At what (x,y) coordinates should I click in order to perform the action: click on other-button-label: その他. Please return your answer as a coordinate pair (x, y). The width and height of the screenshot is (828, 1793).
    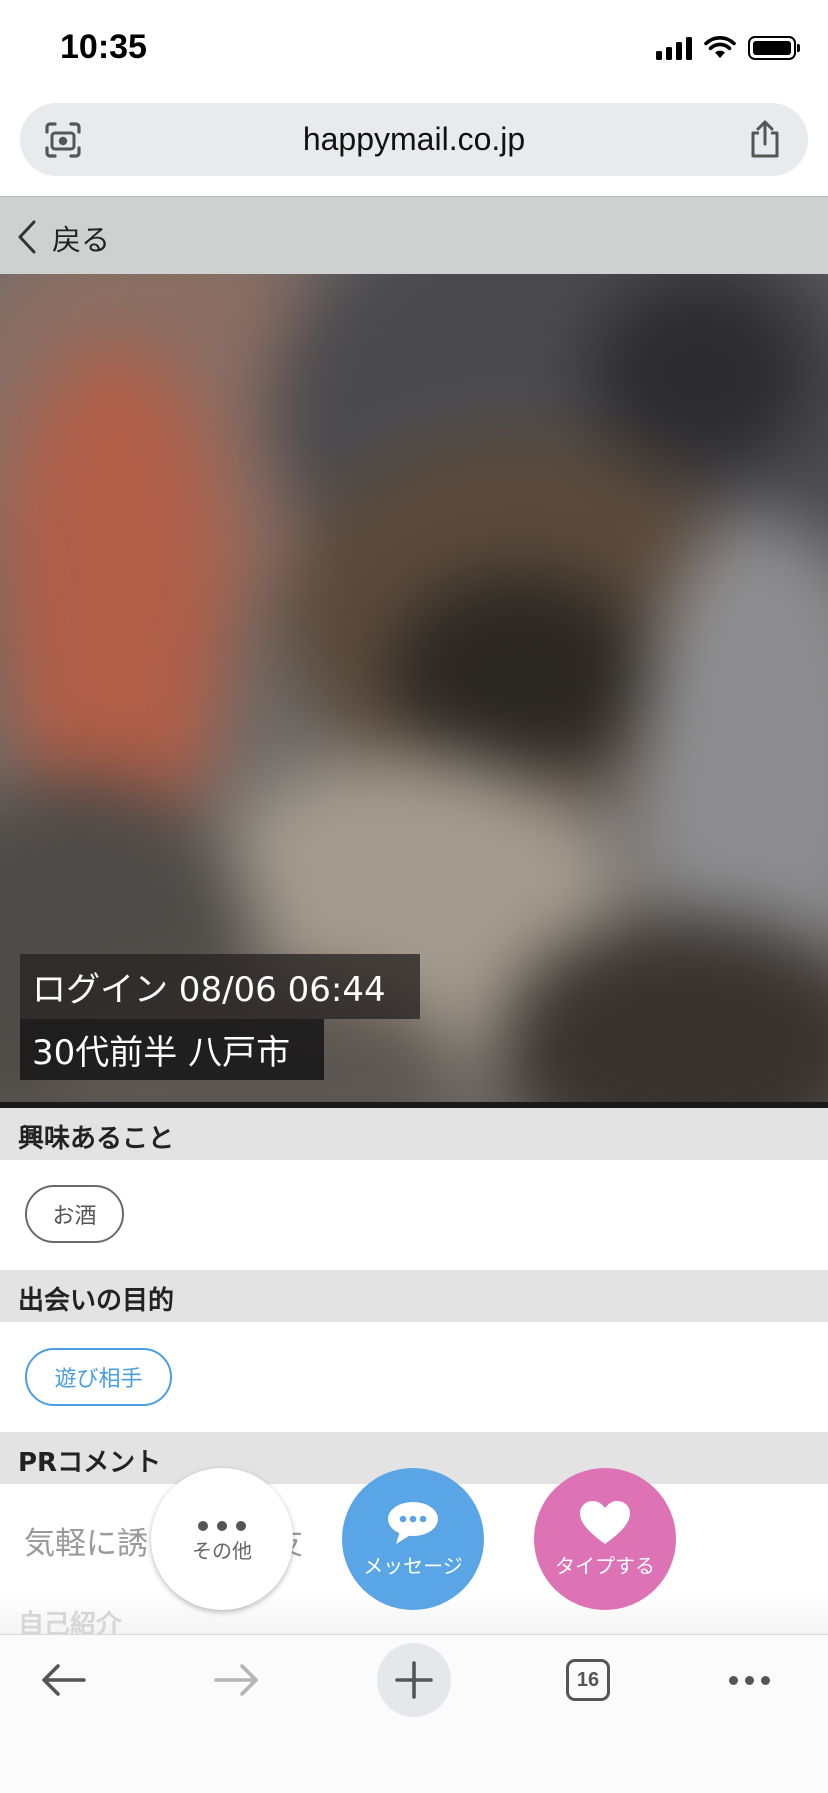
    Looking at the image, I should click on (222, 1550).